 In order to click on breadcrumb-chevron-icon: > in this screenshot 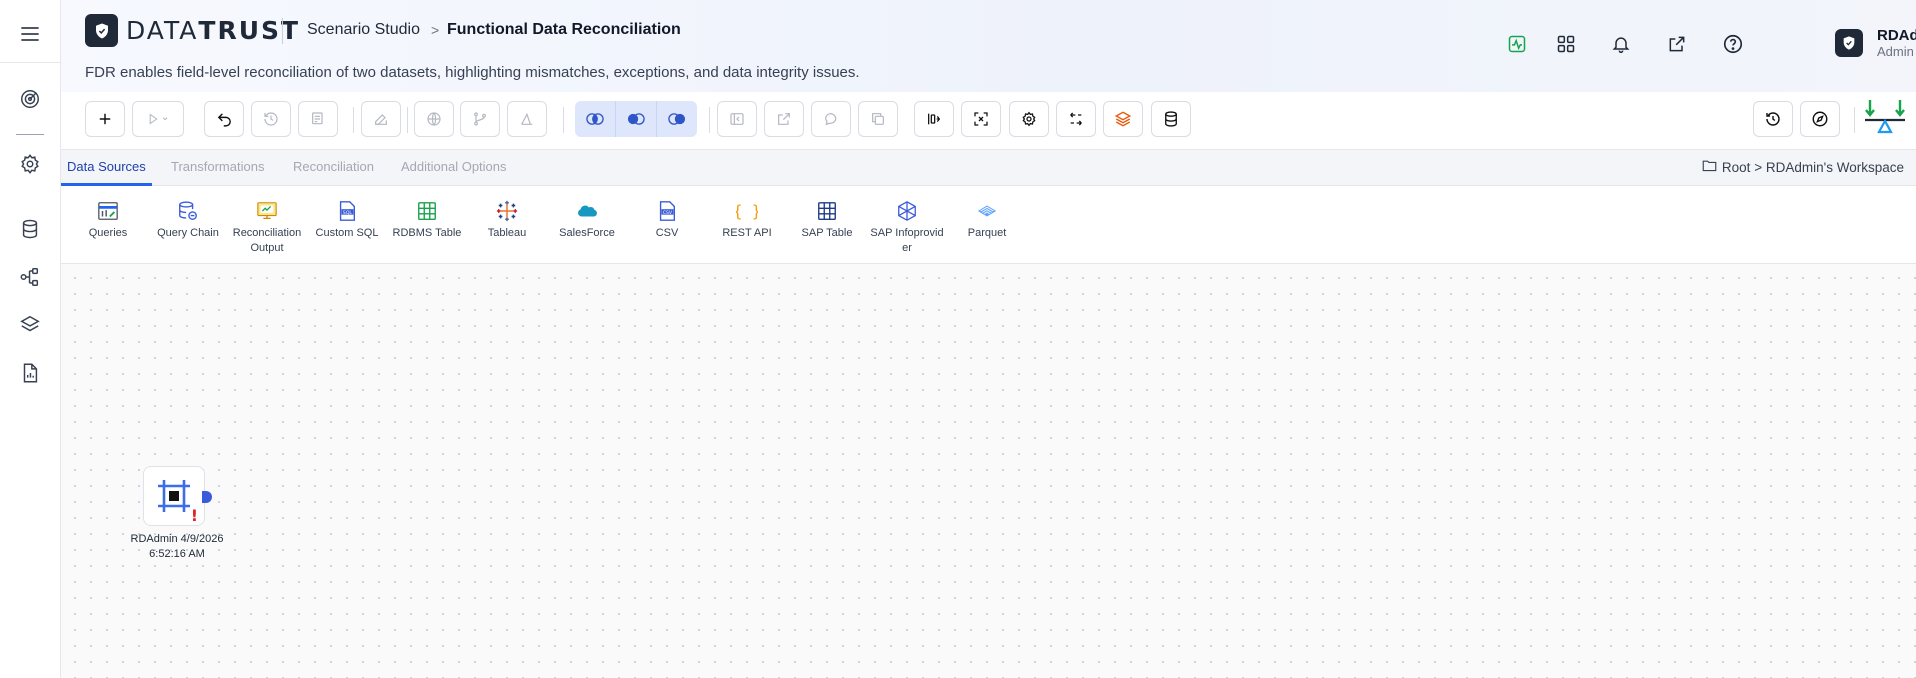, I will do `click(435, 30)`.